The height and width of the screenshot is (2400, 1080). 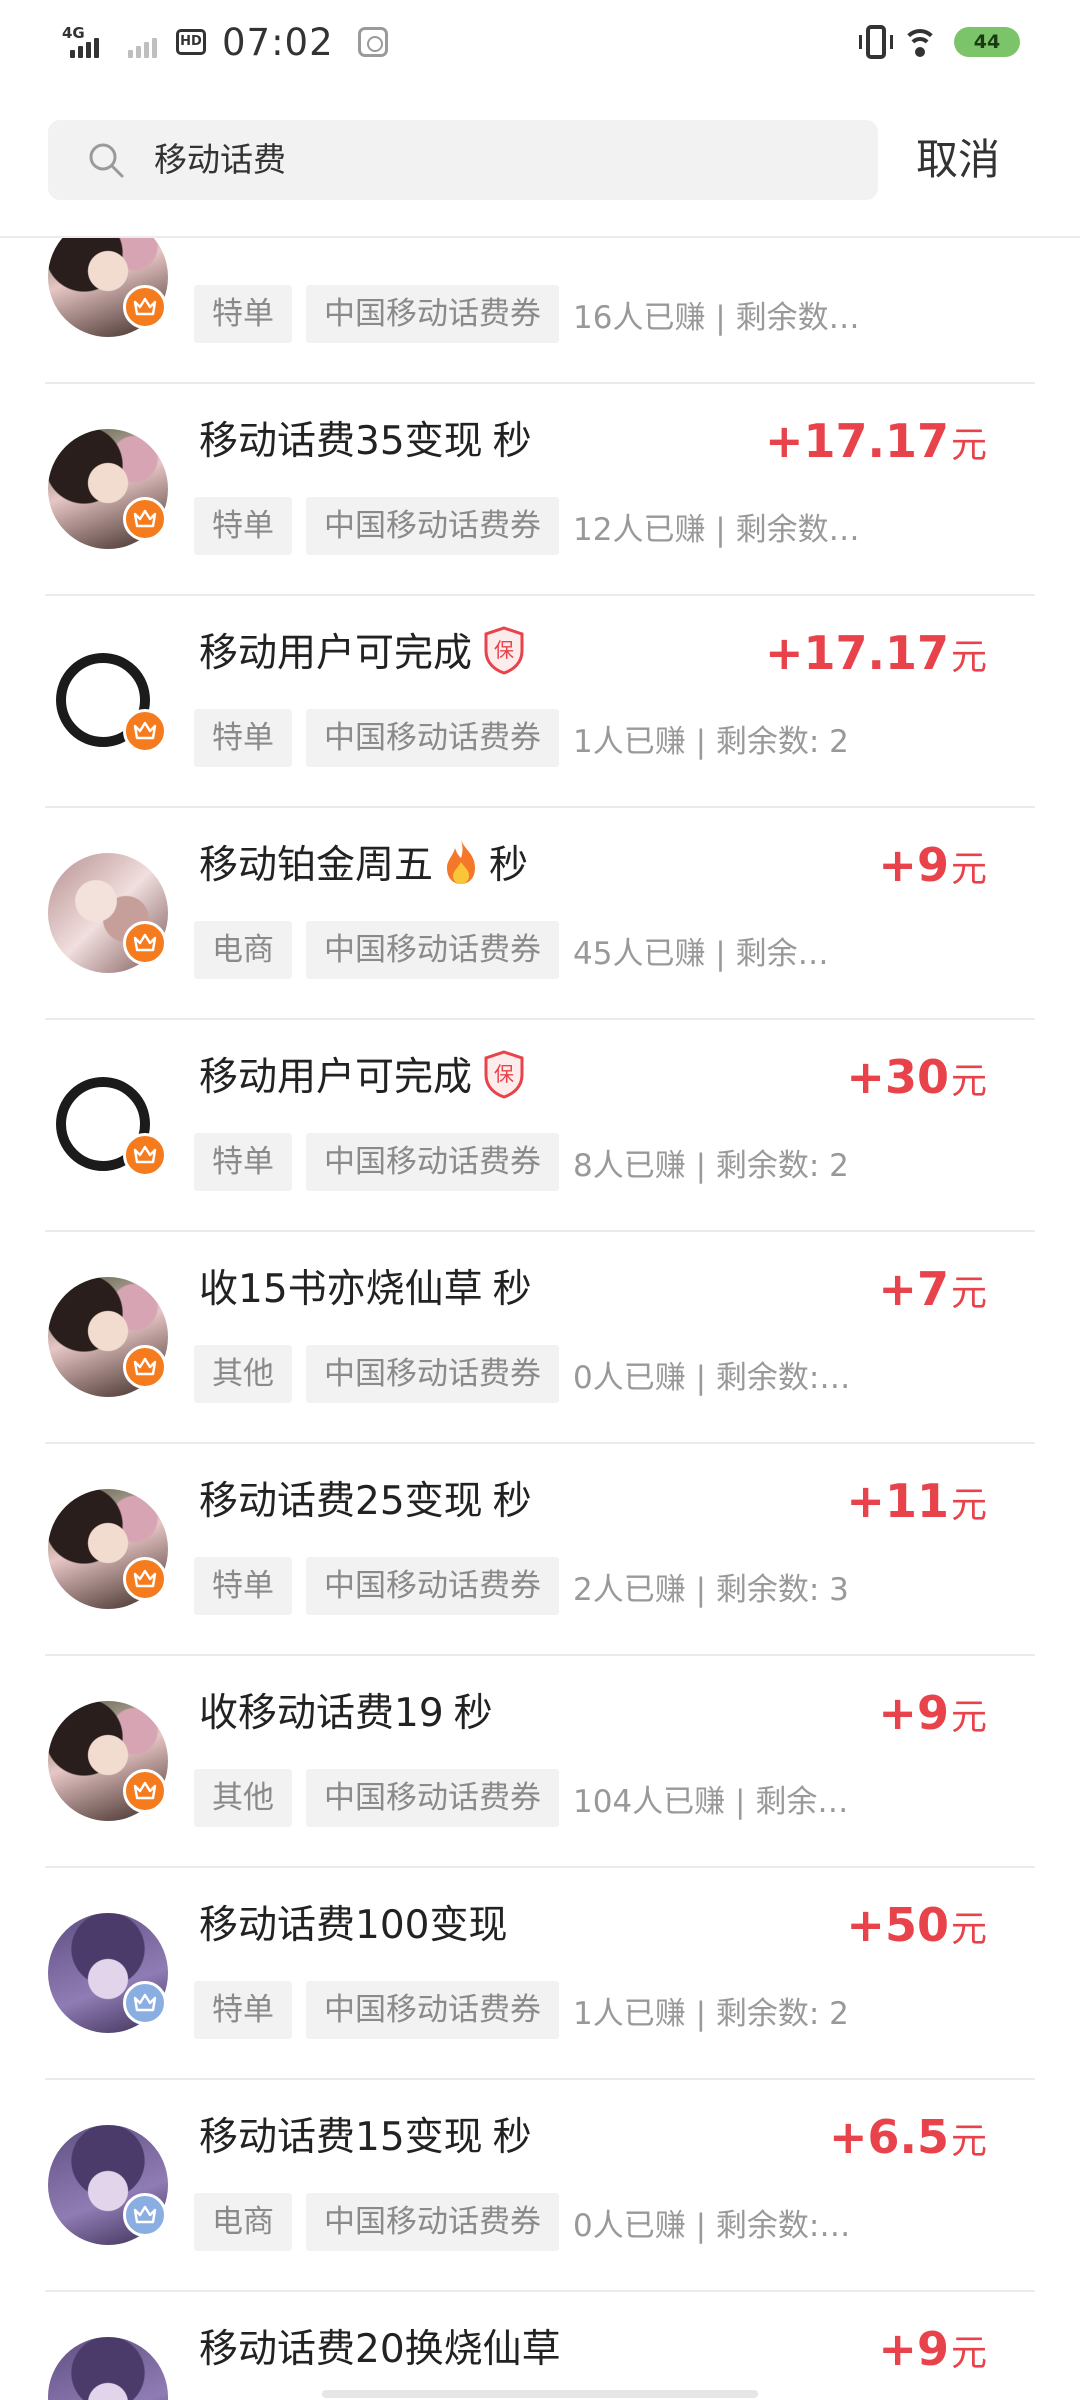 I want to click on reward-amount, so click(x=986, y=247).